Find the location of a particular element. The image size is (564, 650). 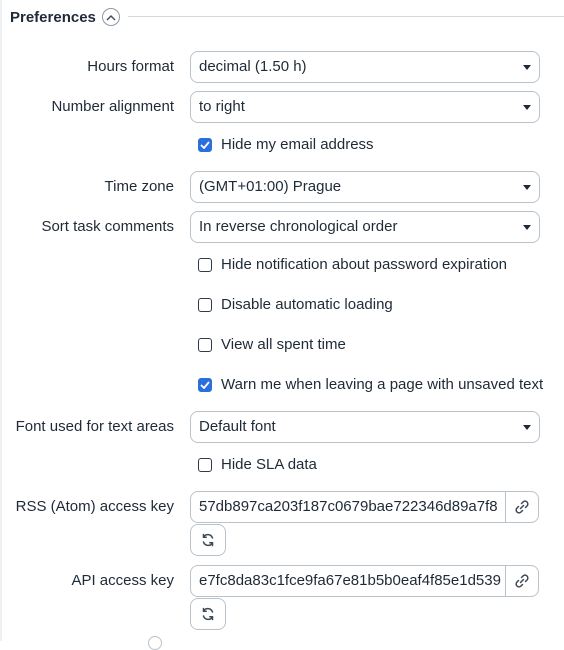

preferences-legend: Preferences is located at coordinates (65, 17).